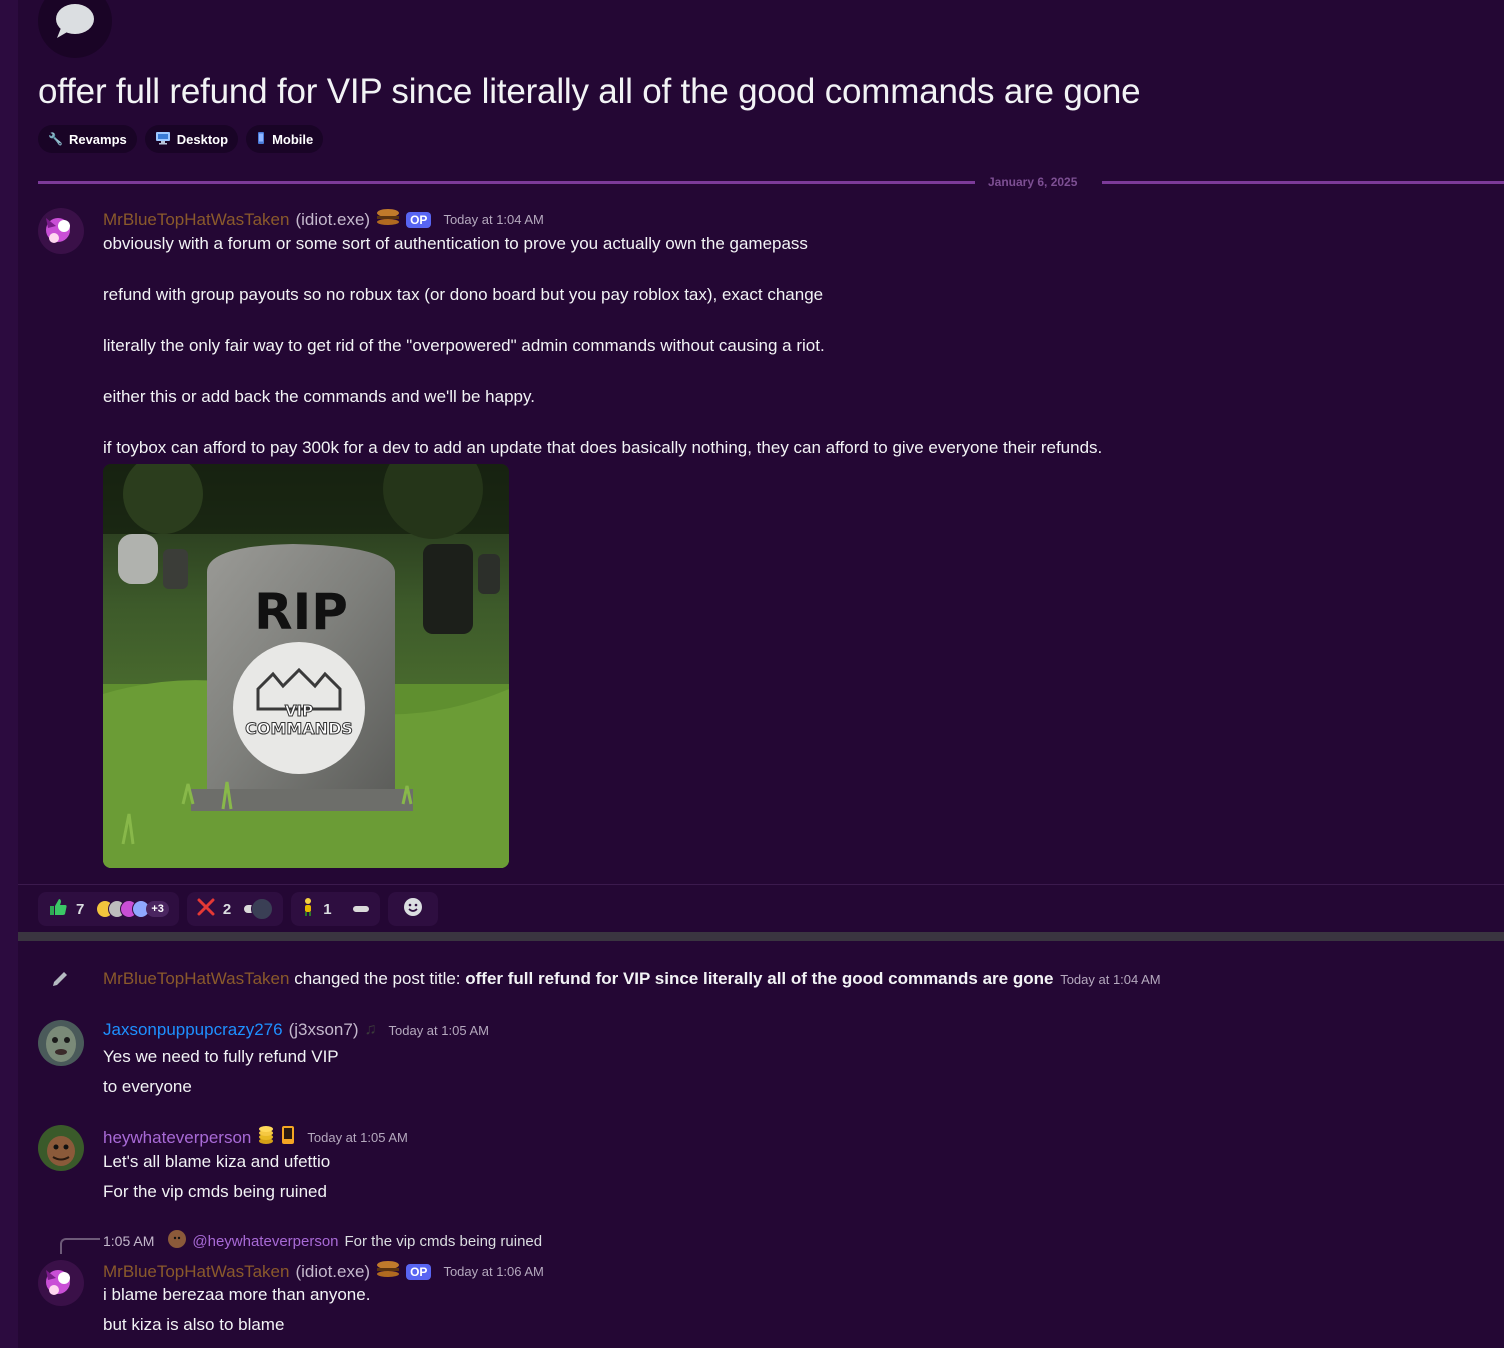 The width and height of the screenshot is (1504, 1348). What do you see at coordinates (265, 1241) in the screenshot?
I see `reply-mention: @heywhateverperson` at bounding box center [265, 1241].